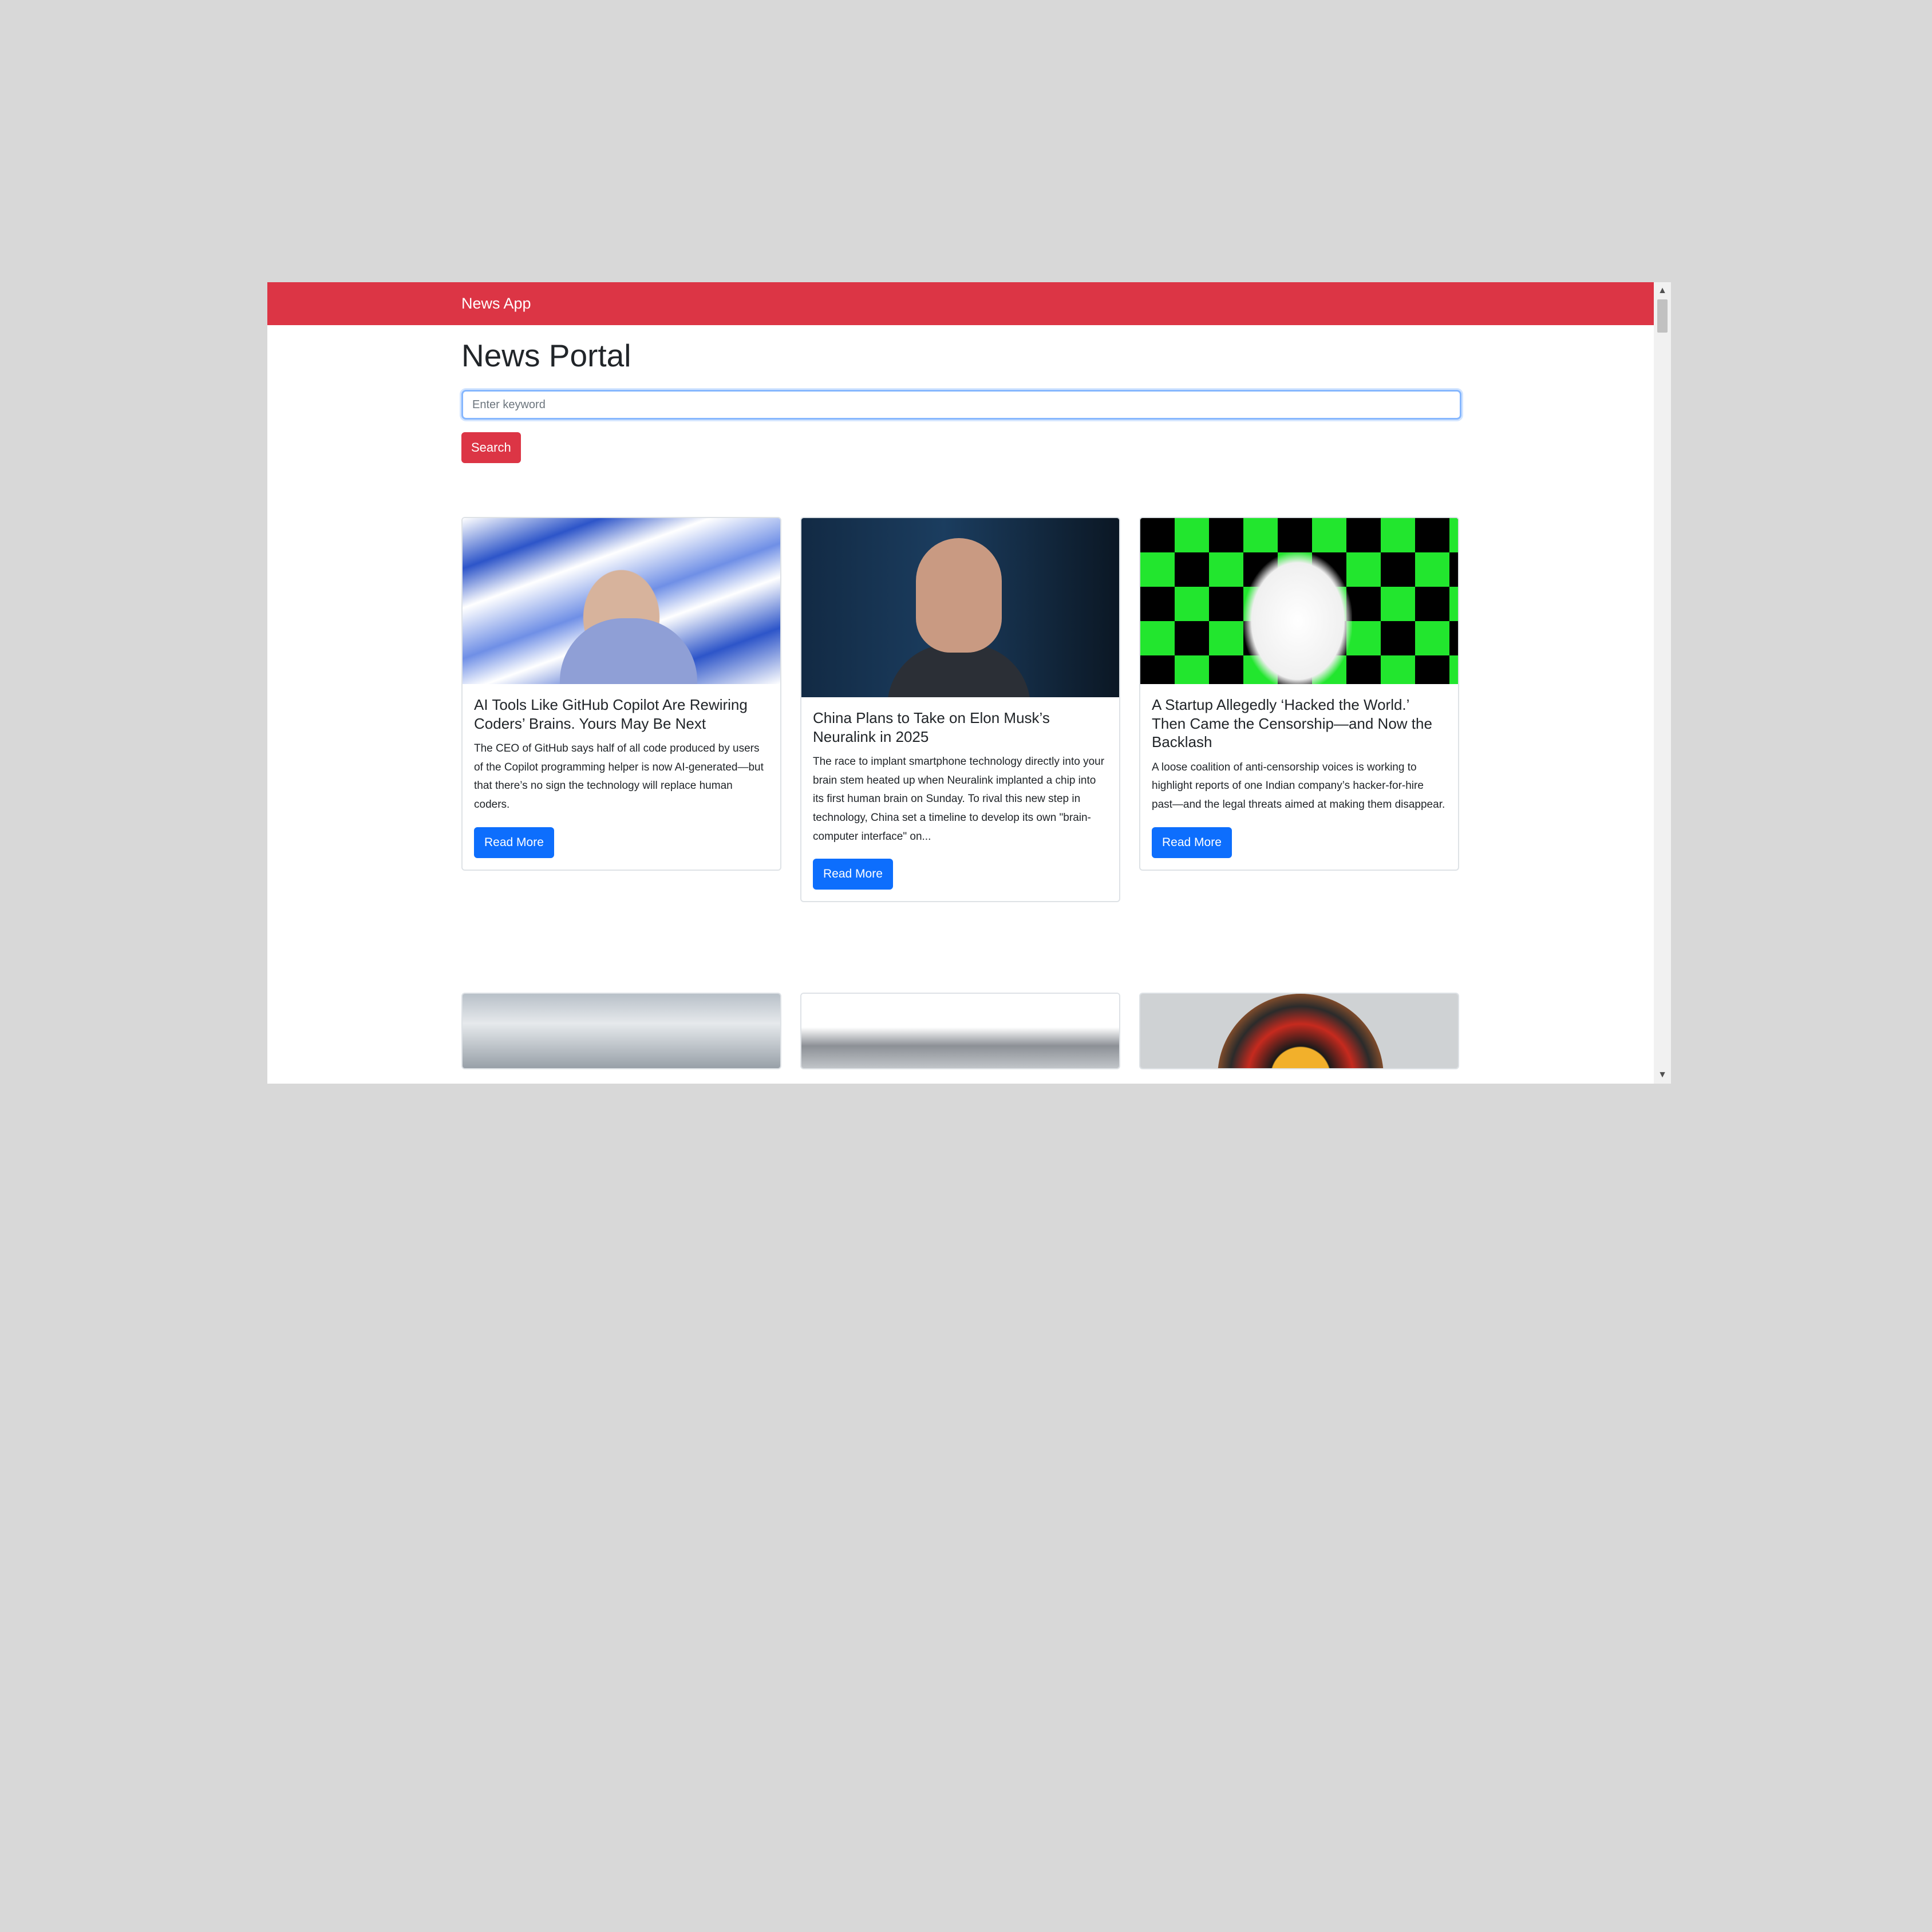 This screenshot has width=1932, height=1932. What do you see at coordinates (1662, 1075) in the screenshot?
I see `scroll-down-arrow-icon: ▼` at bounding box center [1662, 1075].